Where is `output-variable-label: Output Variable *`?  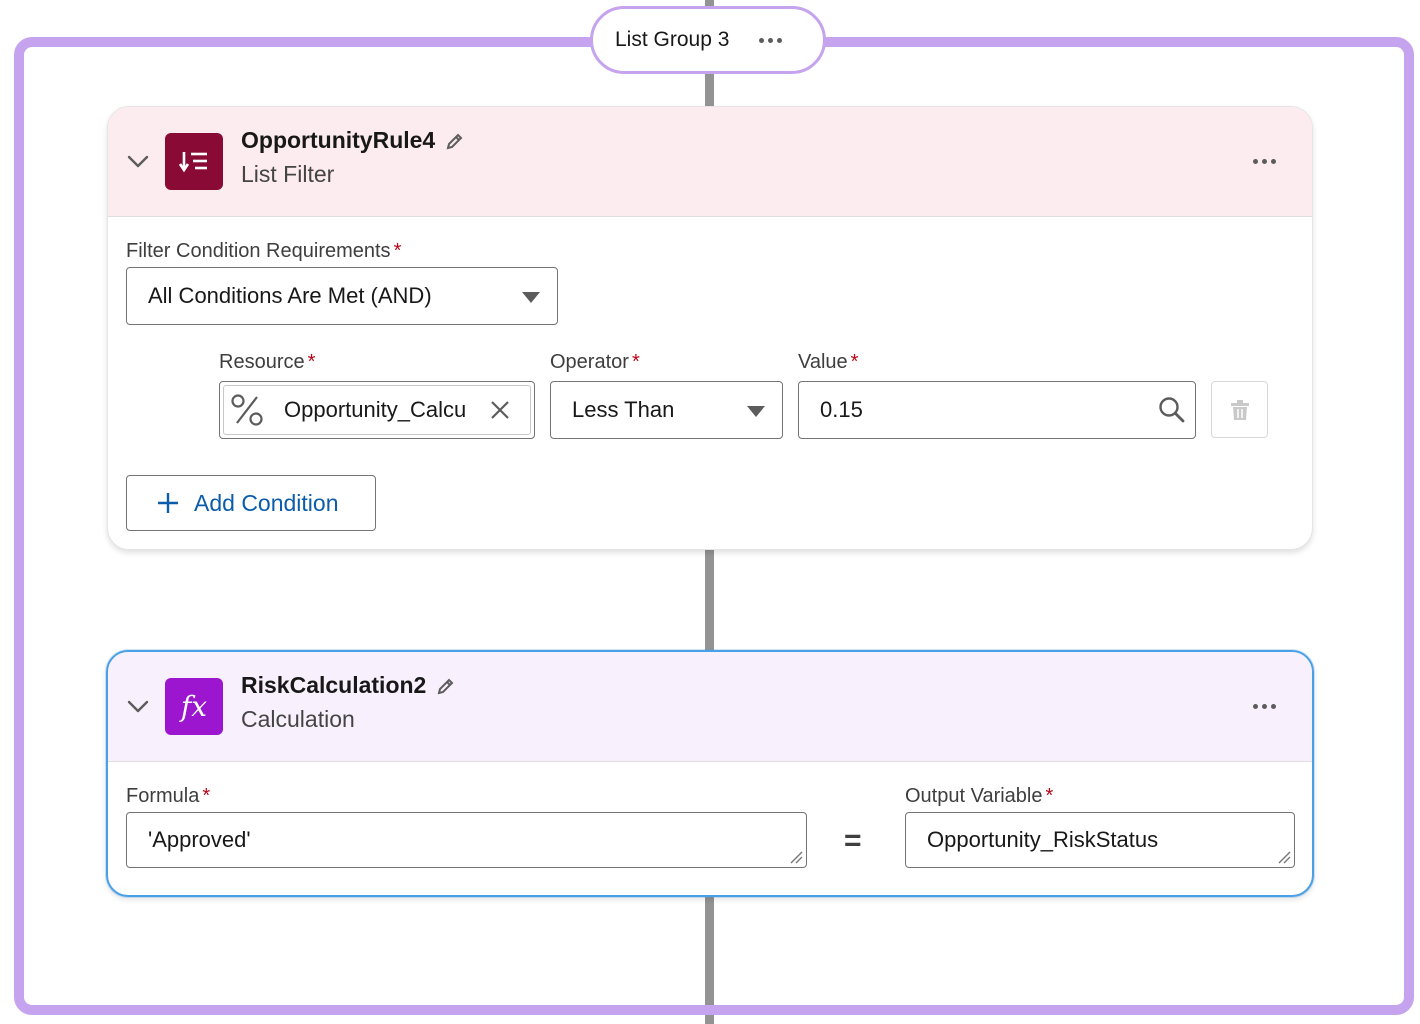 output-variable-label: Output Variable * is located at coordinates (979, 796).